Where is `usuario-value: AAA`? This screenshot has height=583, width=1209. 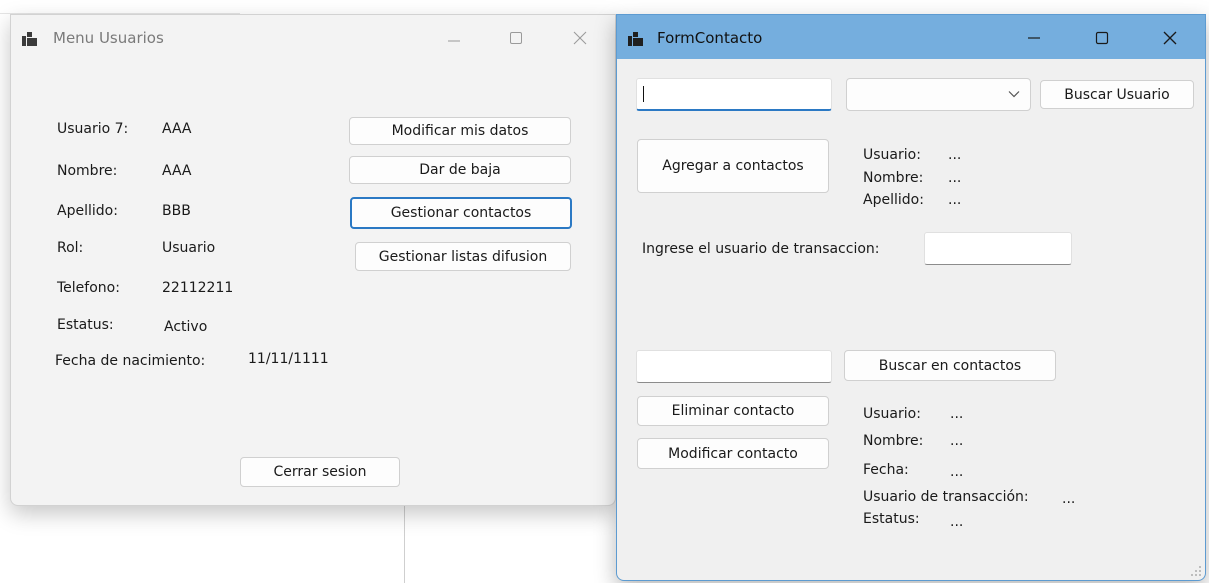 usuario-value: AAA is located at coordinates (177, 129).